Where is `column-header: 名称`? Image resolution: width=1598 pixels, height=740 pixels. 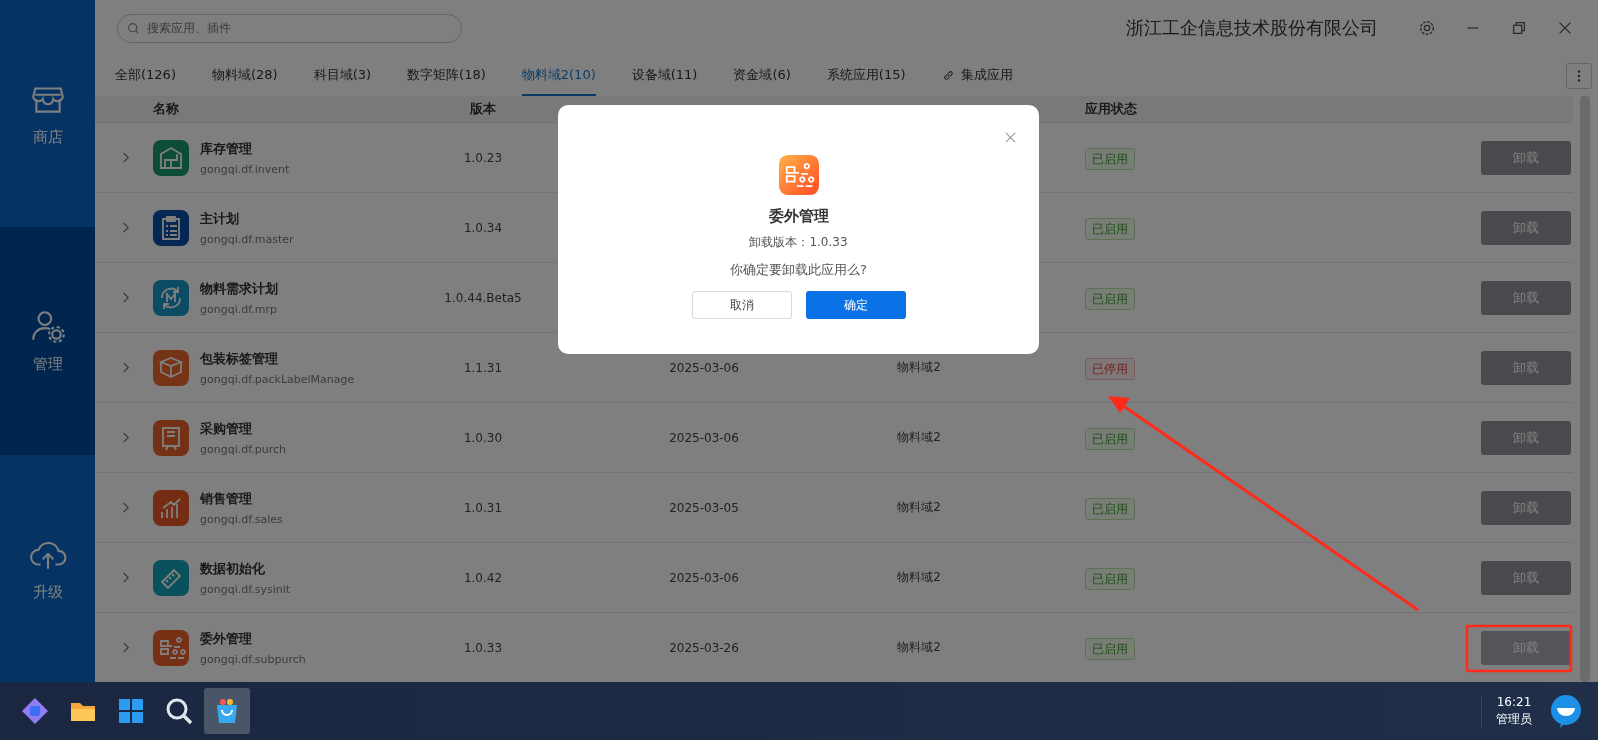
column-header: 名称 is located at coordinates (165, 109).